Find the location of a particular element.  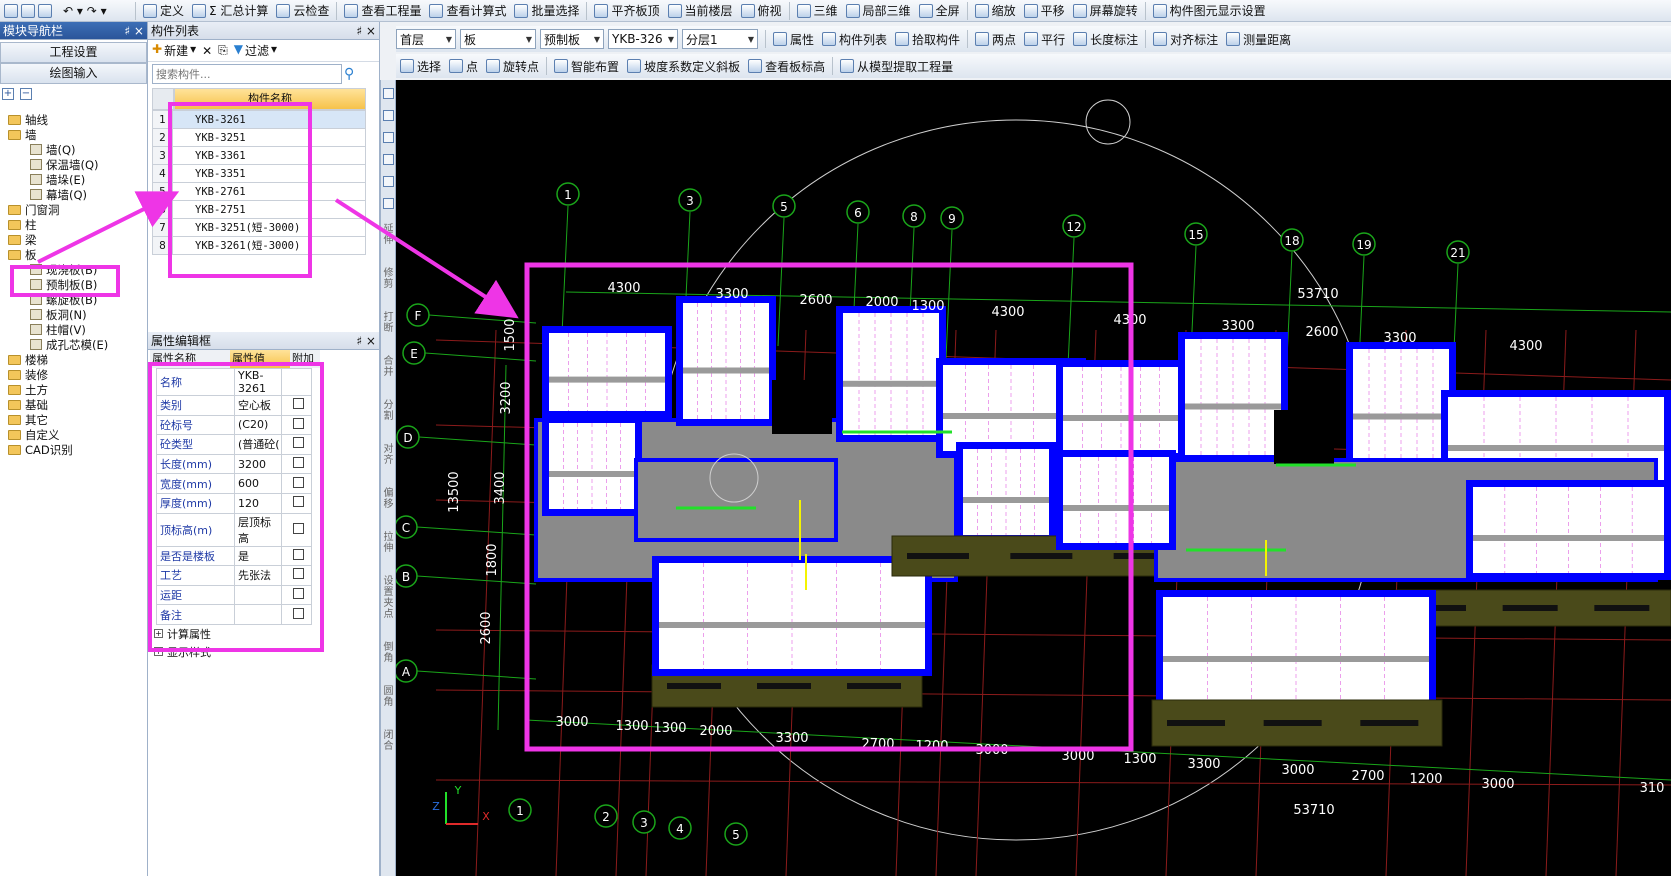

toolbar1-item-5: 批量选择 is located at coordinates (546, 10).